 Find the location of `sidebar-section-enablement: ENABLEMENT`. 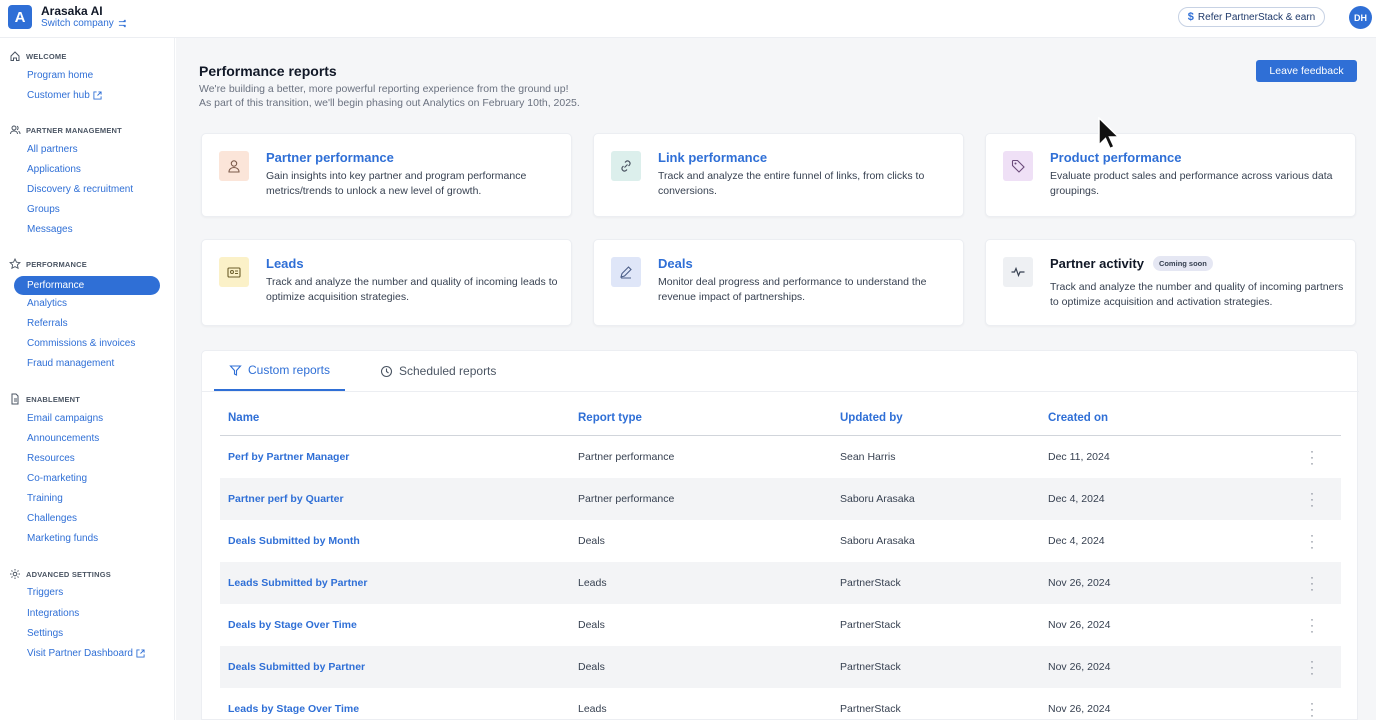

sidebar-section-enablement: ENABLEMENT is located at coordinates (44, 399).